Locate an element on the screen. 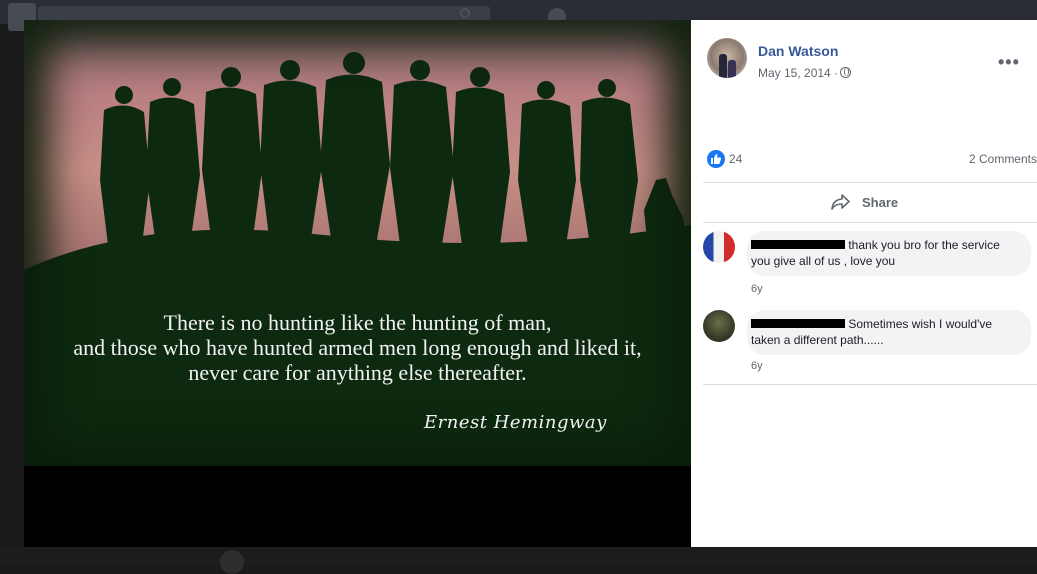  comments-count-link: 2 Comments is located at coordinates (1003, 159).